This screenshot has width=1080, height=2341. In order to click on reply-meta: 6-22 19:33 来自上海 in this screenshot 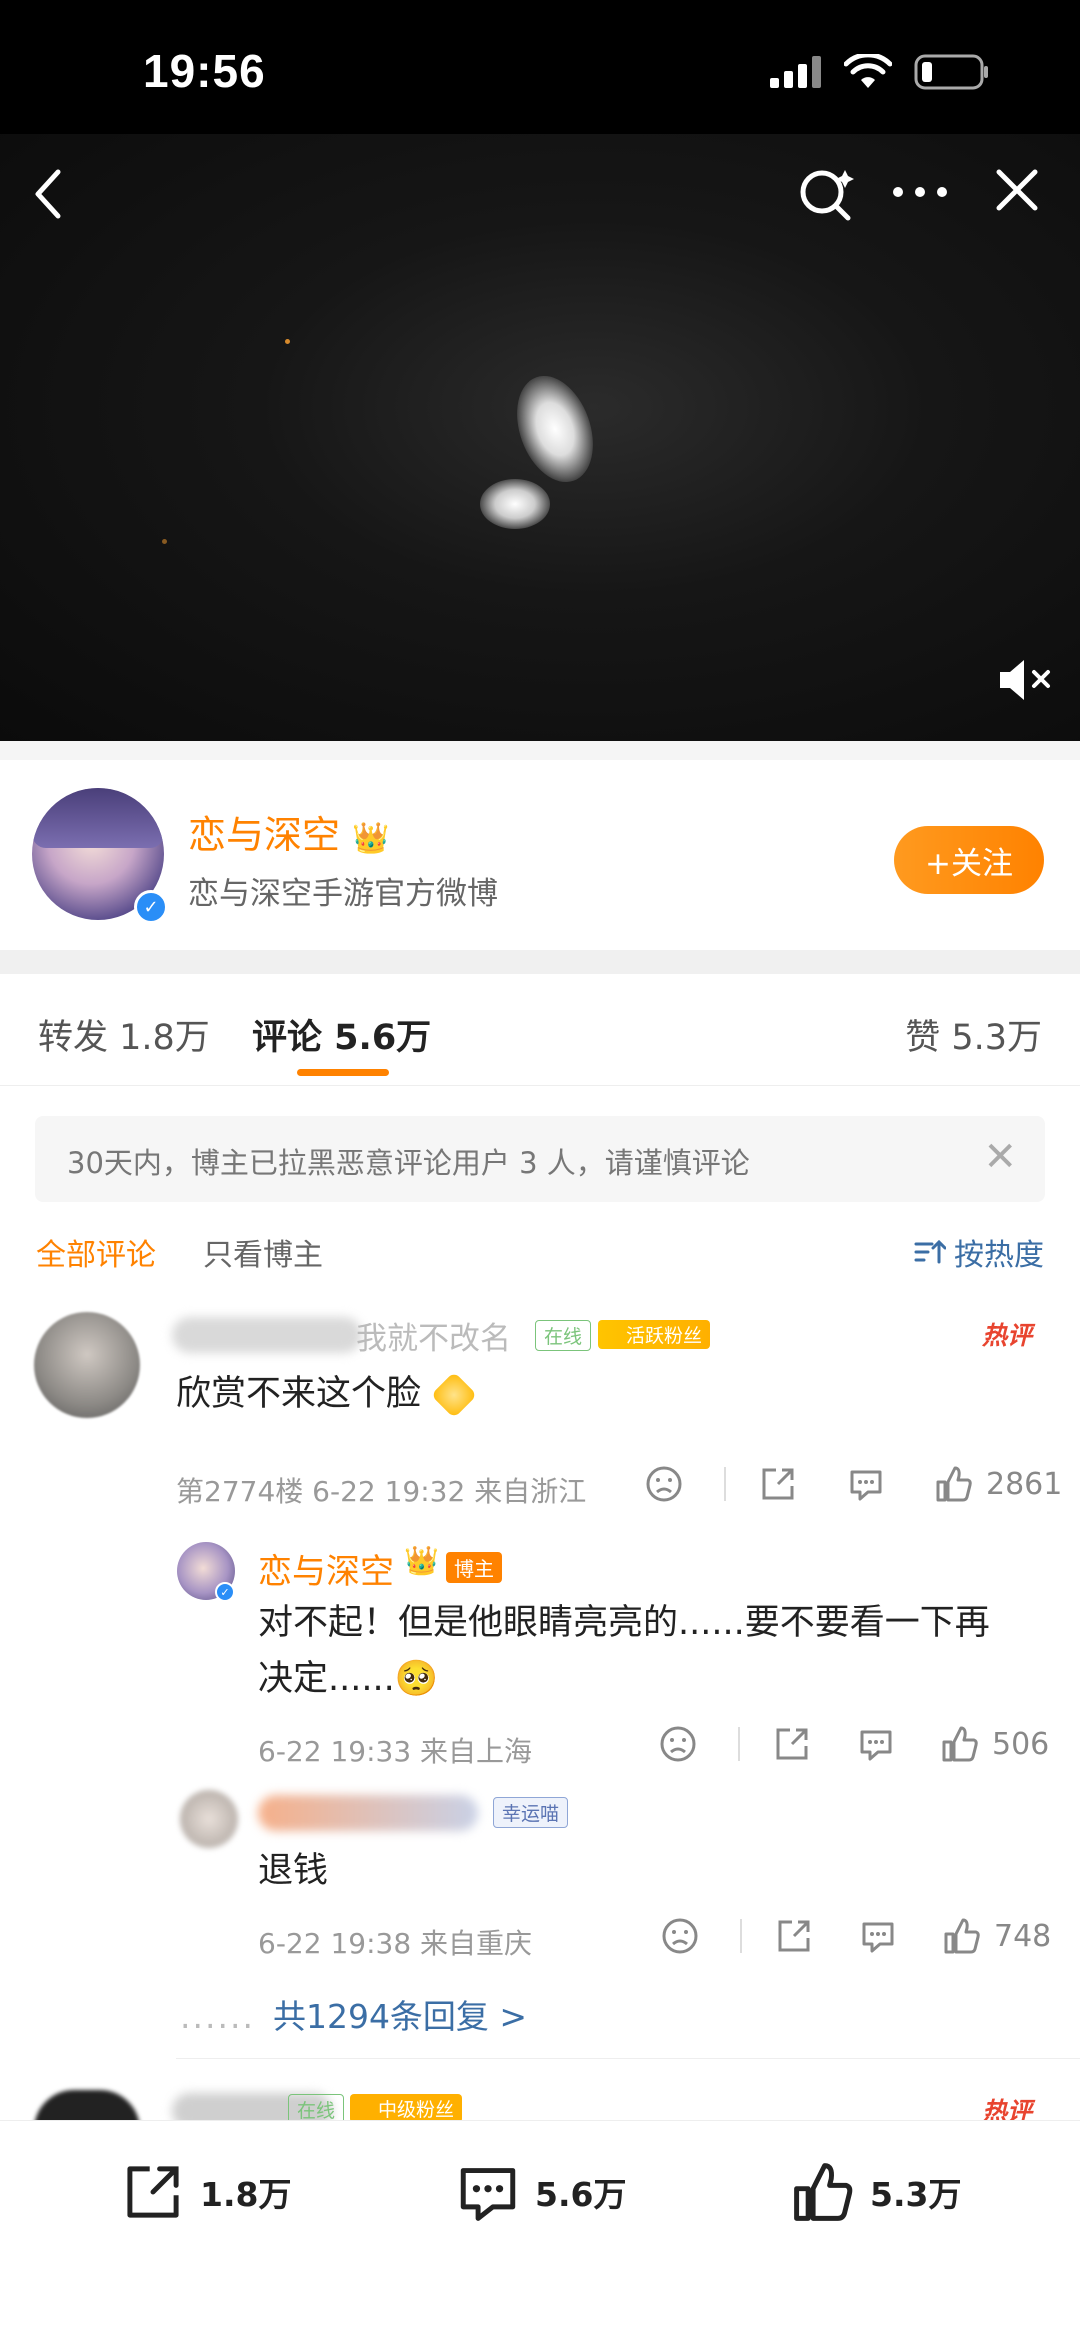, I will do `click(395, 1751)`.